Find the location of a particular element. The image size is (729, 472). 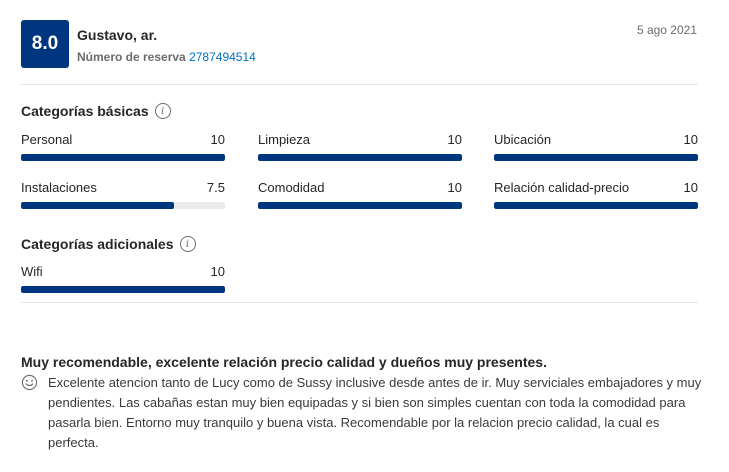

reservation-label: Número de reserva is located at coordinates (131, 57).